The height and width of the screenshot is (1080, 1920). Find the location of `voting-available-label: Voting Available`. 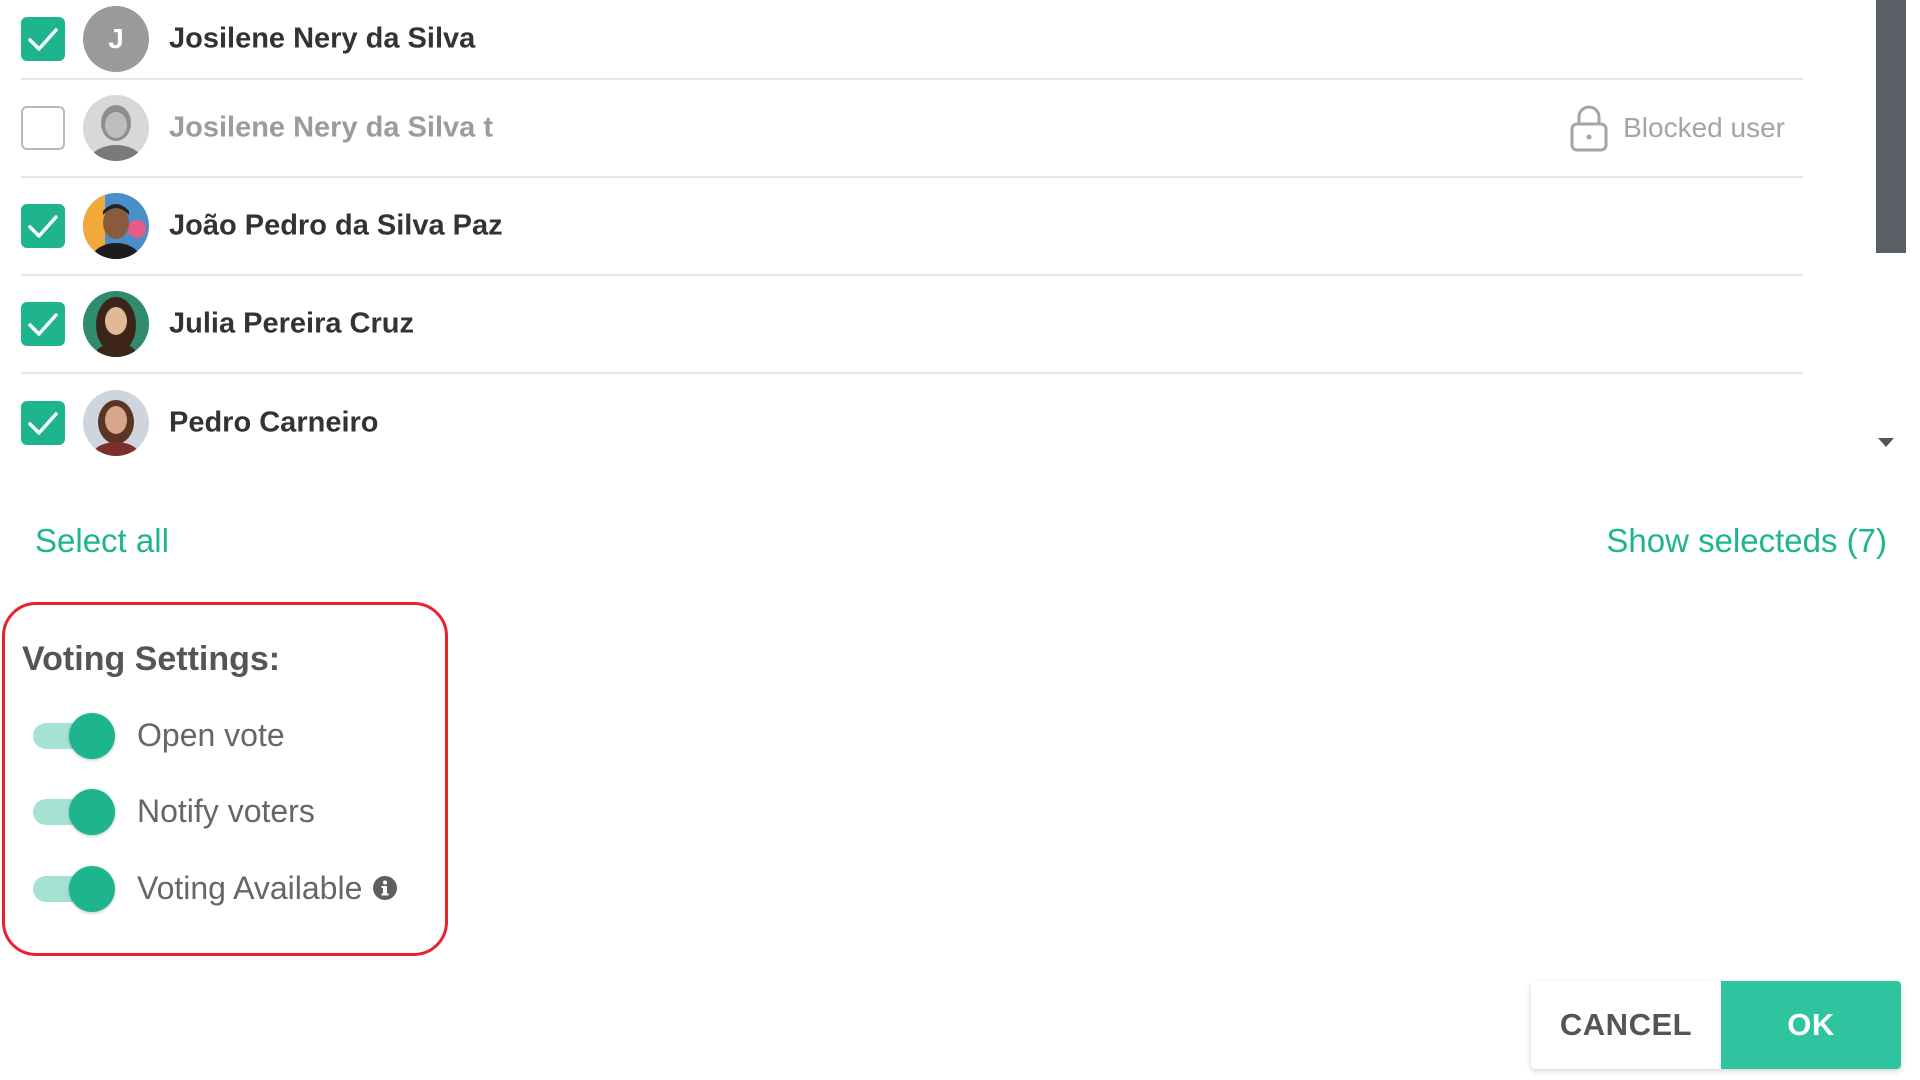

voting-available-label: Voting Available is located at coordinates (250, 887).